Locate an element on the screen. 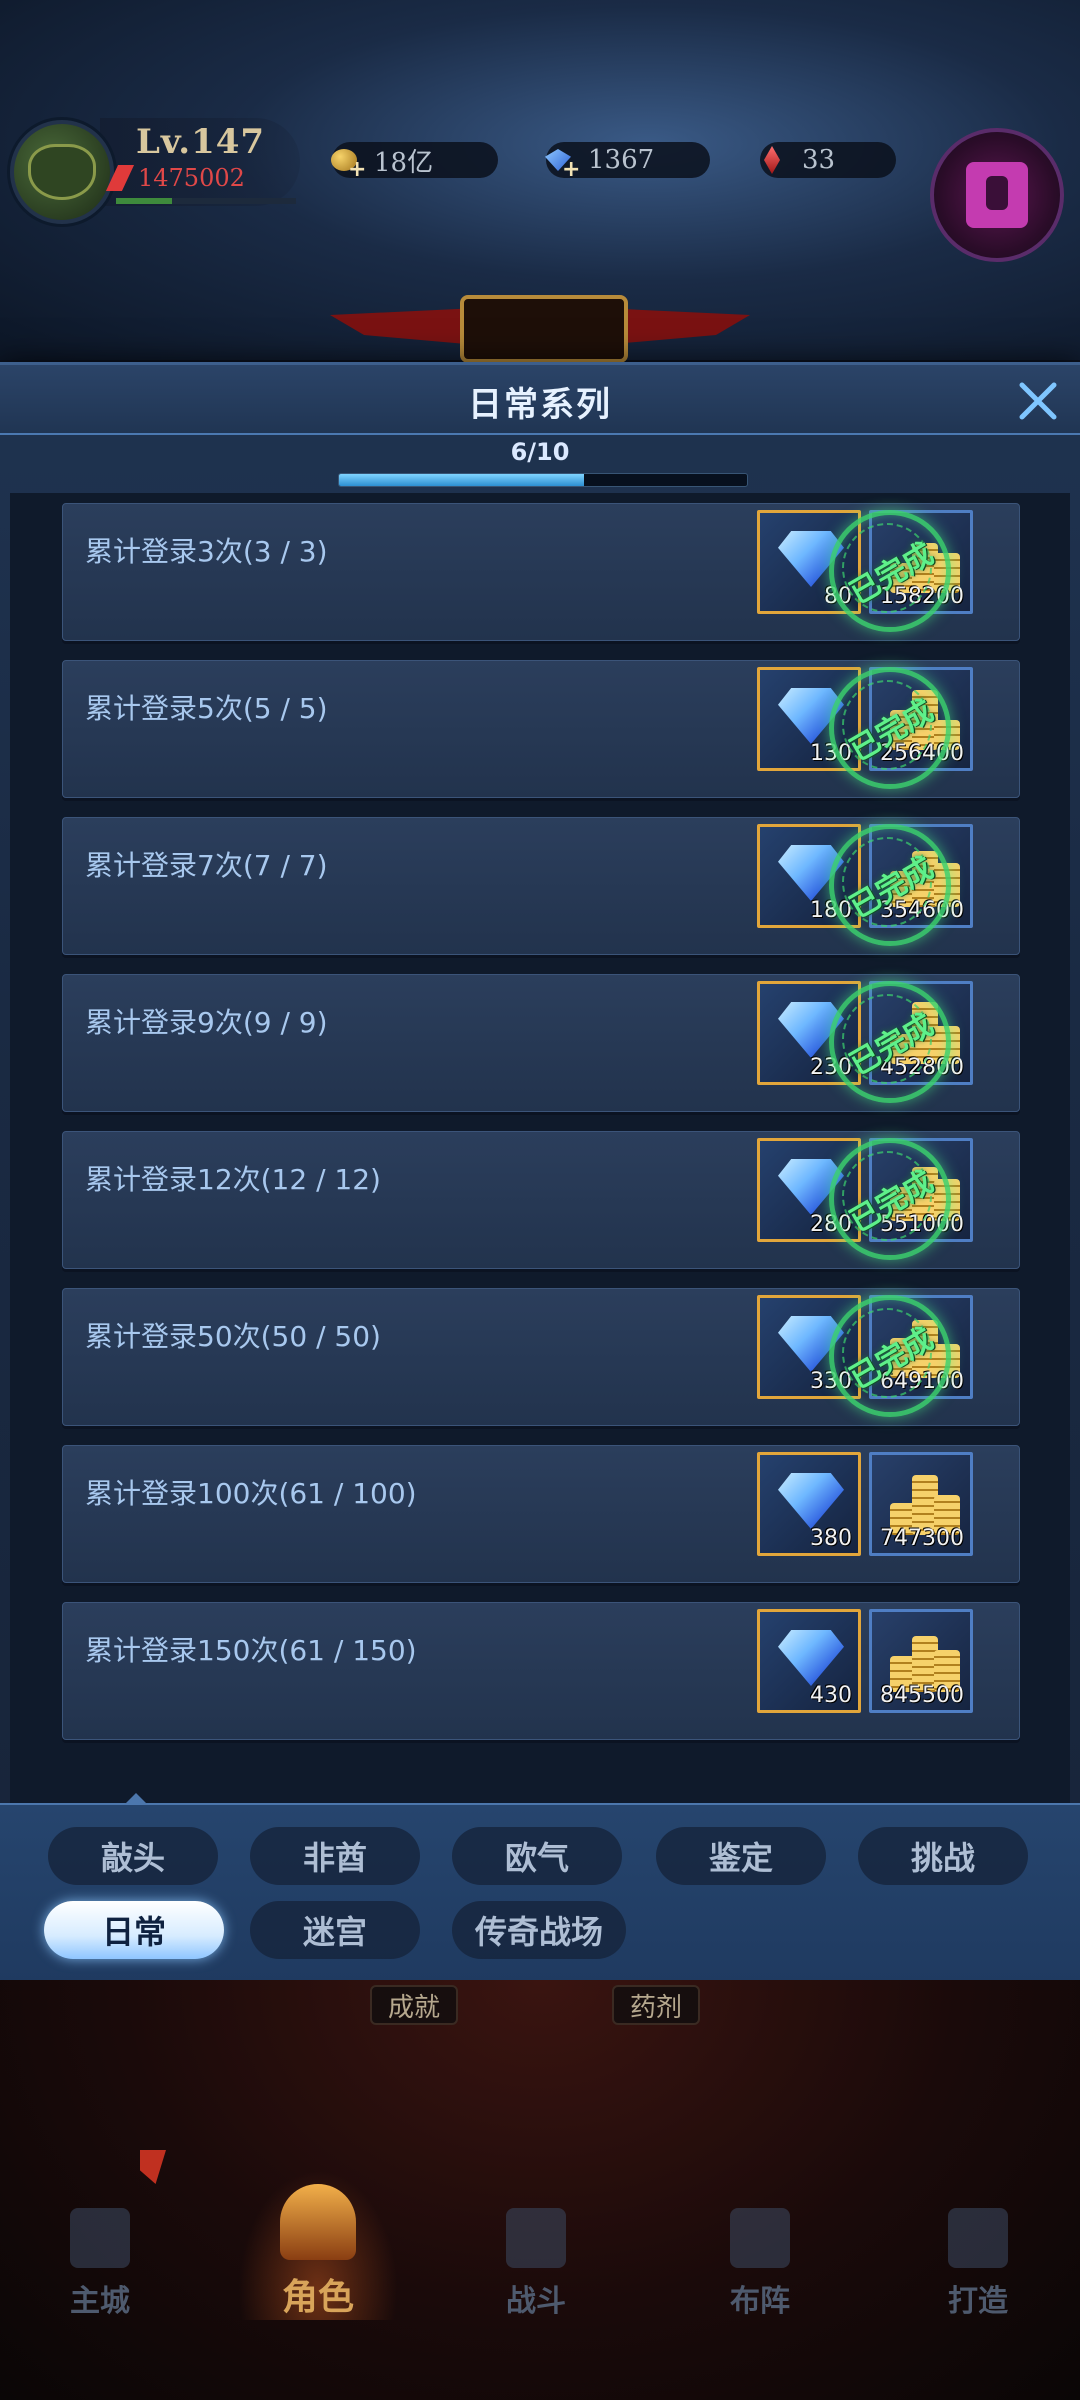 The width and height of the screenshot is (1080, 2400). category-tabs: 敲头 非酋 欧气 鉴定 挑战 日常 迷宫 传奇战场 is located at coordinates (540, 1889).